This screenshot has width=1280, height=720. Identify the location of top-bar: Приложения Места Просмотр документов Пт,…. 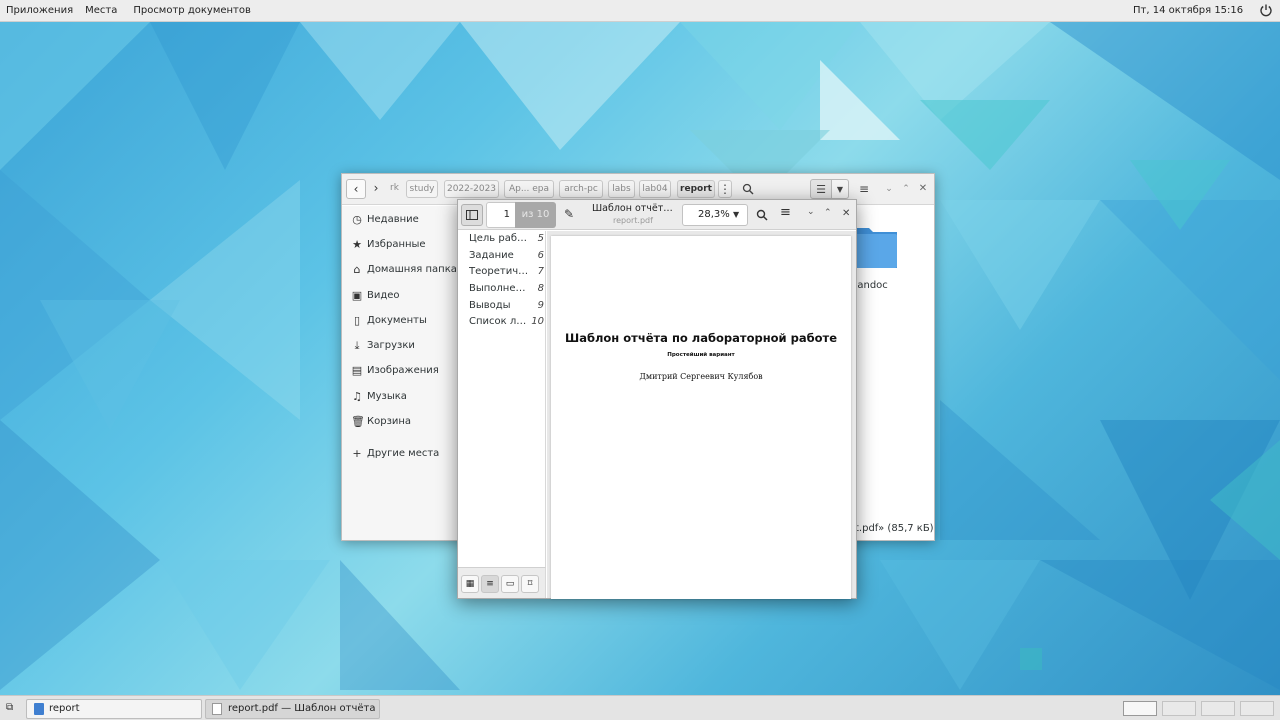
(640, 11).